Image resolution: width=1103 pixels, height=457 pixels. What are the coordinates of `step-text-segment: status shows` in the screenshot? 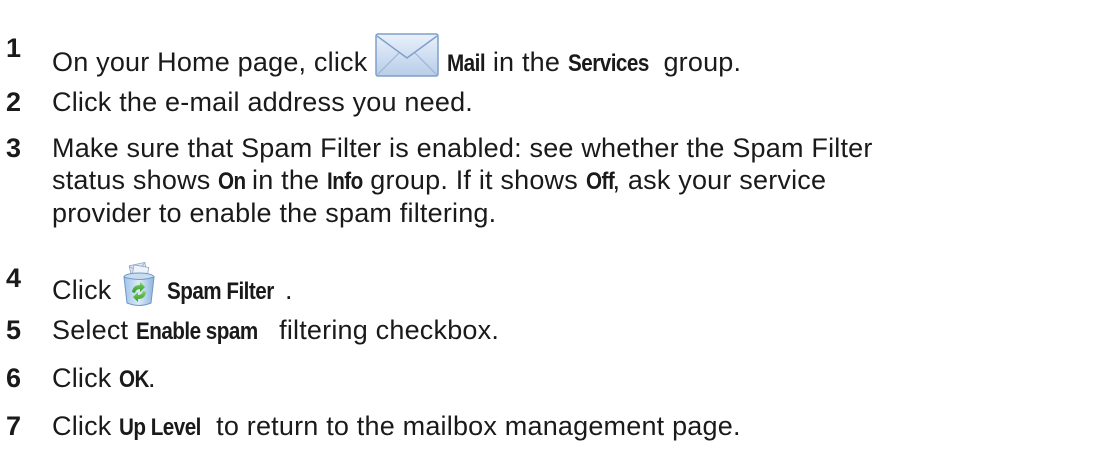 It's located at (135, 180).